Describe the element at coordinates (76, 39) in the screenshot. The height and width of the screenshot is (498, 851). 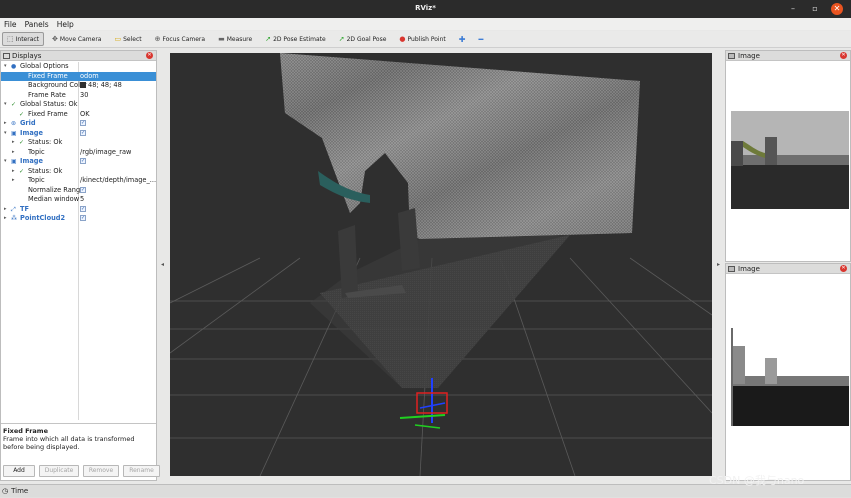
I see `tool-move-camera: ✥ Move Camera` at that location.